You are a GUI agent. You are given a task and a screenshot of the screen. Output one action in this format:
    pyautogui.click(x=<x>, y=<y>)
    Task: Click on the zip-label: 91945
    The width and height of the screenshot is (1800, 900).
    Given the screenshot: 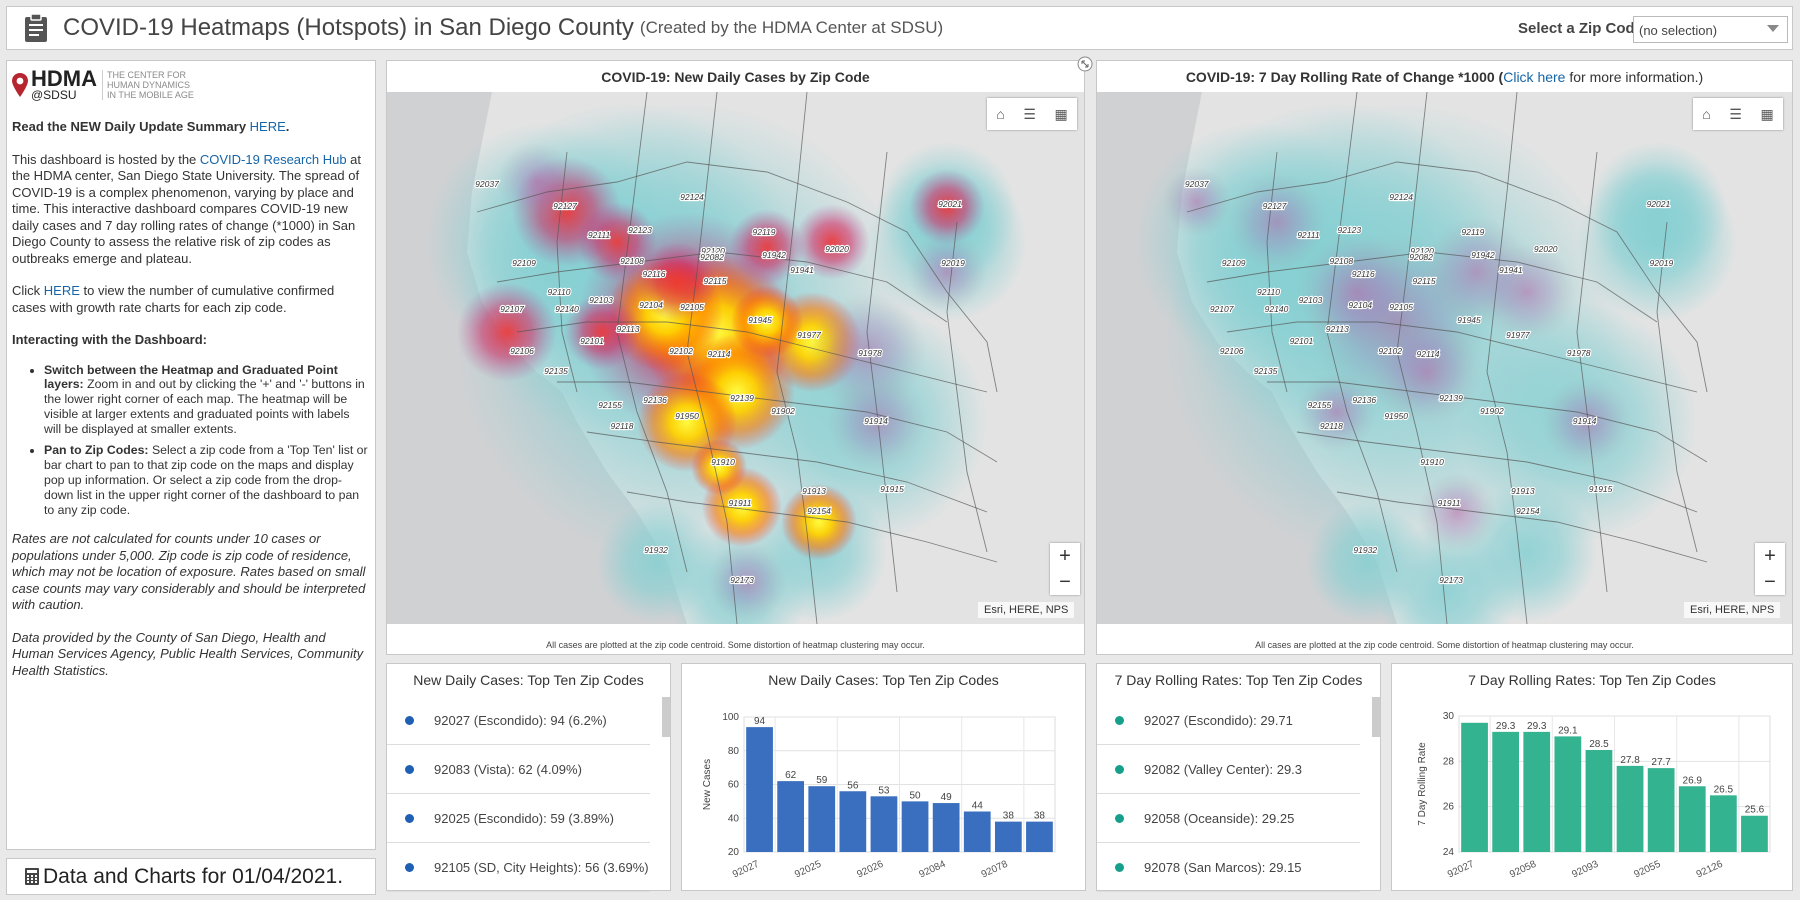 What is the action you would take?
    pyautogui.click(x=760, y=320)
    